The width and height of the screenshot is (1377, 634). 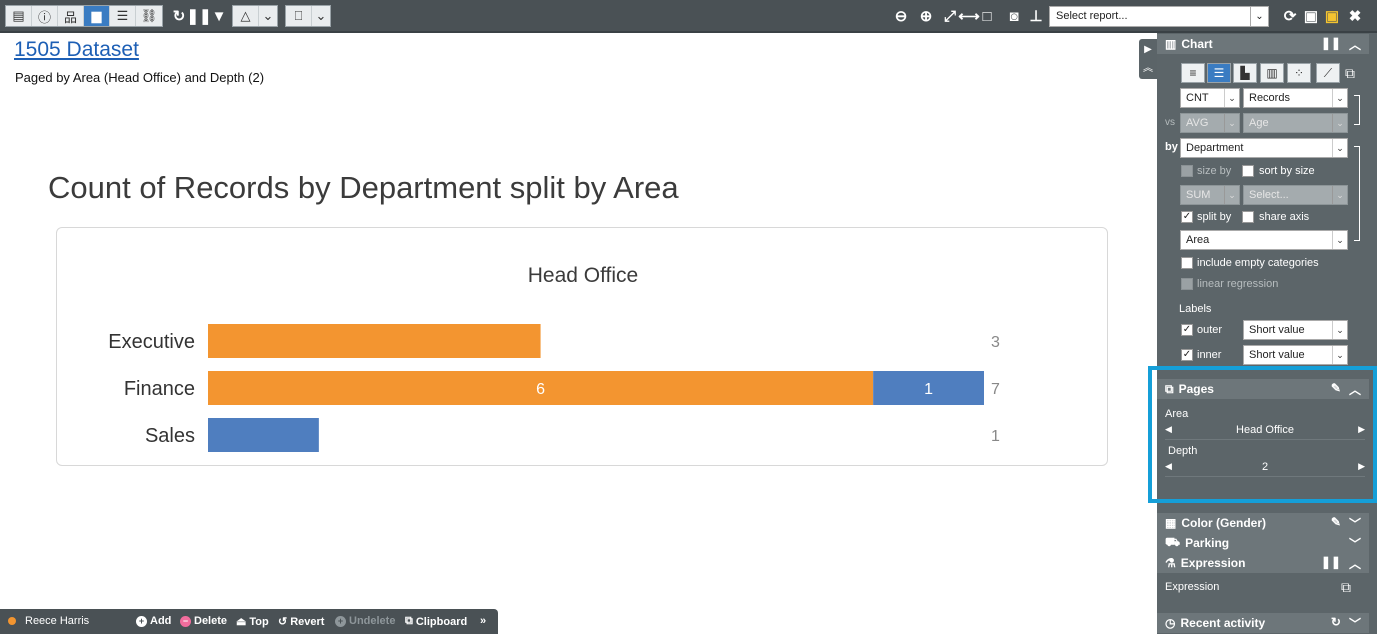 What do you see at coordinates (995, 389) in the screenshot?
I see `bar-total-label: 7` at bounding box center [995, 389].